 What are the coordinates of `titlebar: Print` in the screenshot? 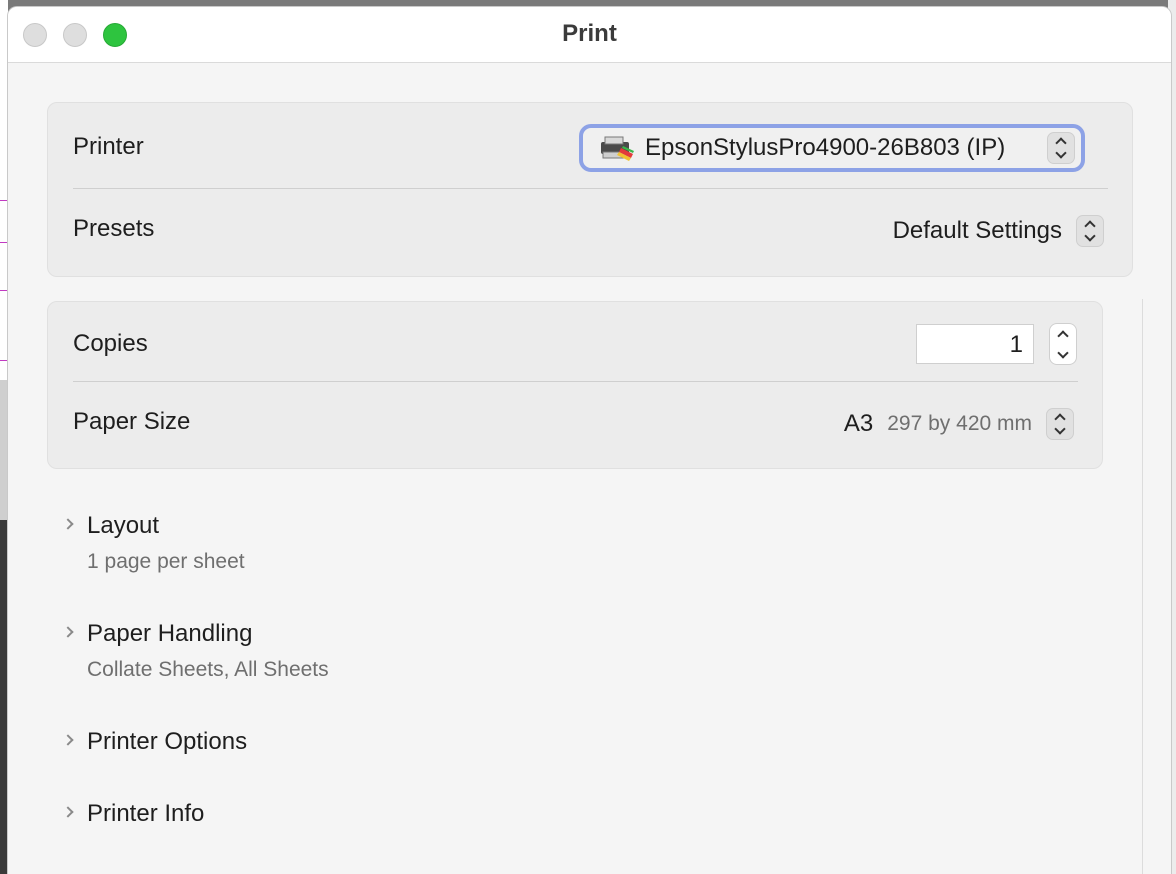 It's located at (589, 35).